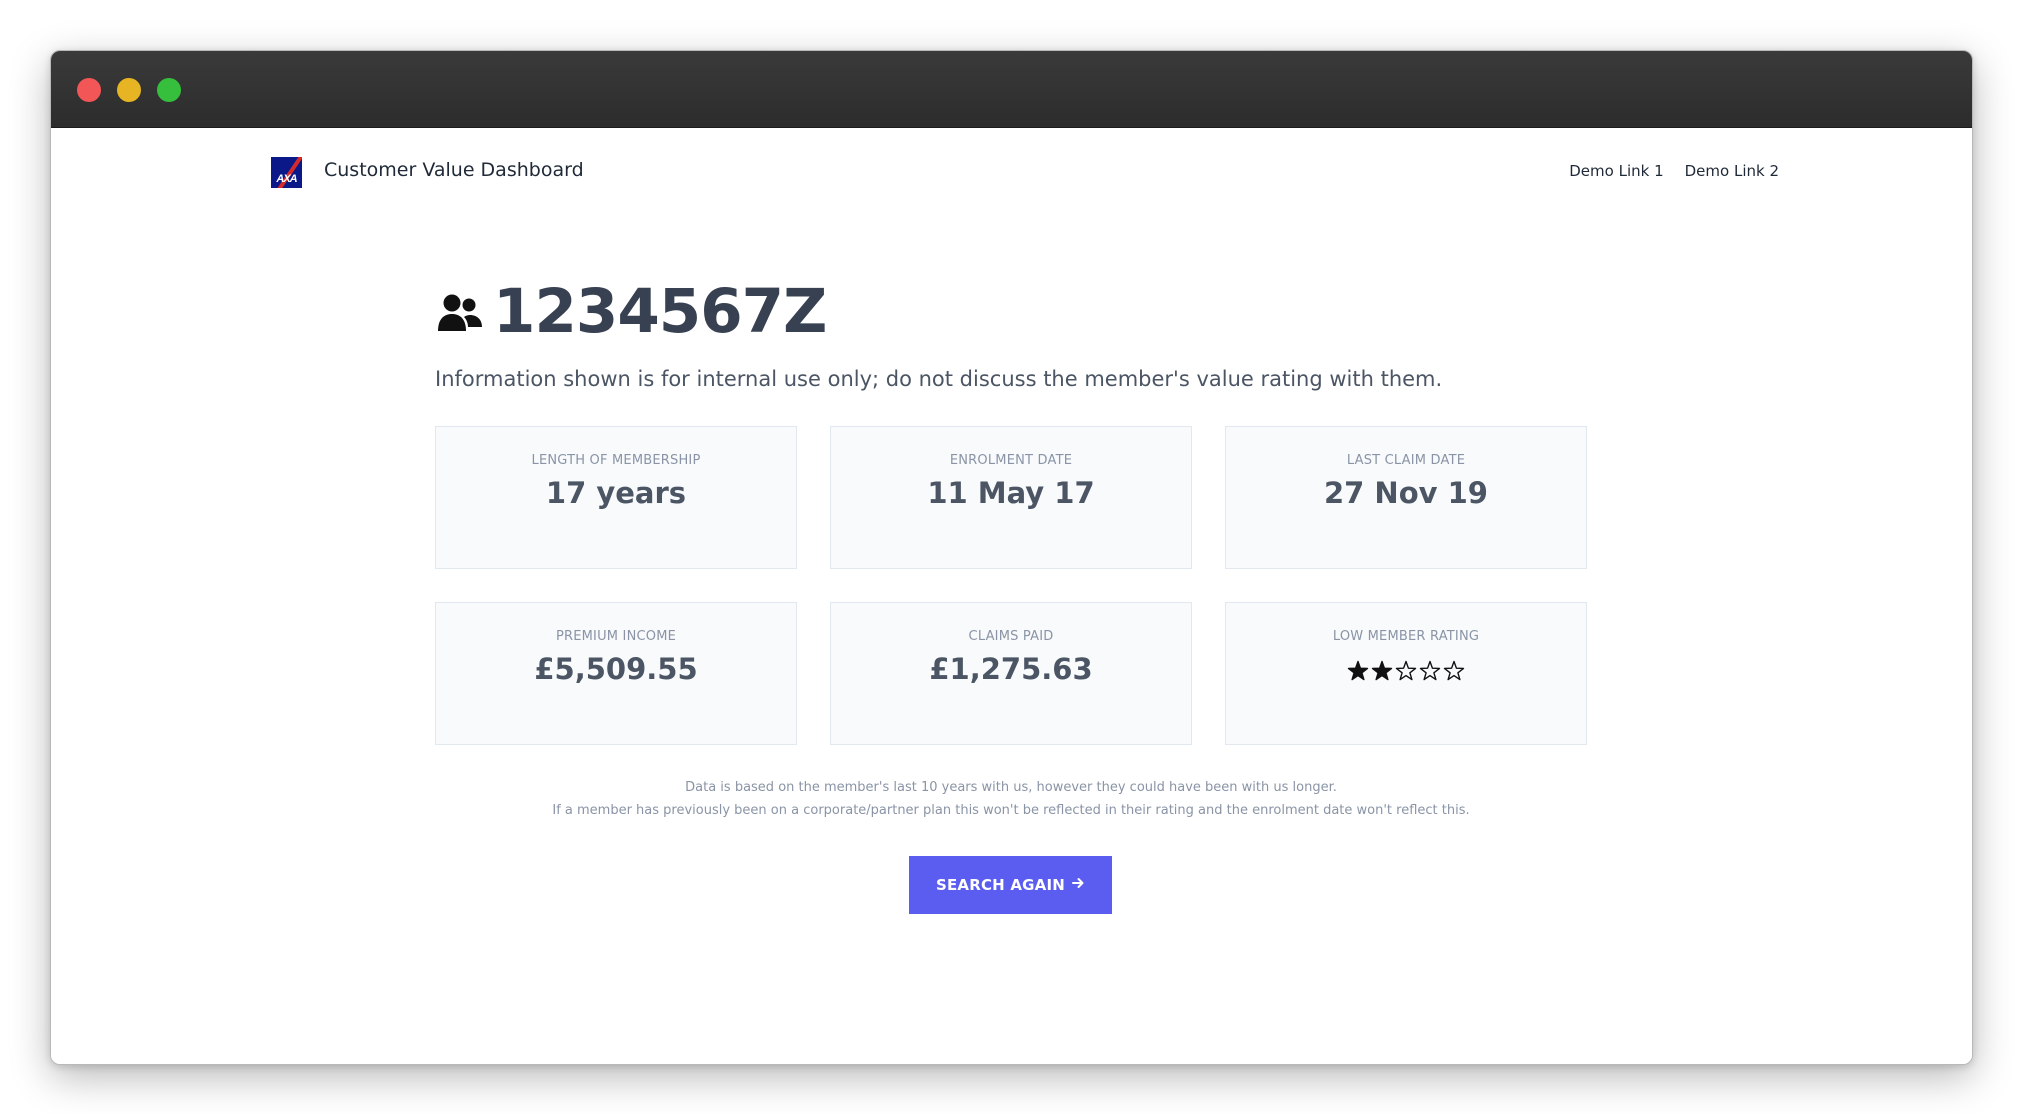 The image size is (2021, 1114). I want to click on window-titlebar, so click(1011, 89).